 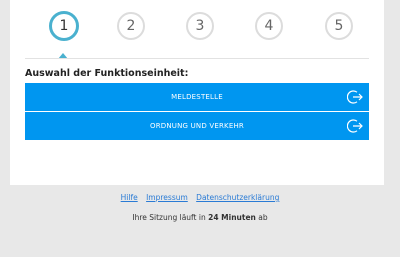 I want to click on session-timer: Ihre Sitzung läuft in 24 Minuten ab, so click(x=200, y=217).